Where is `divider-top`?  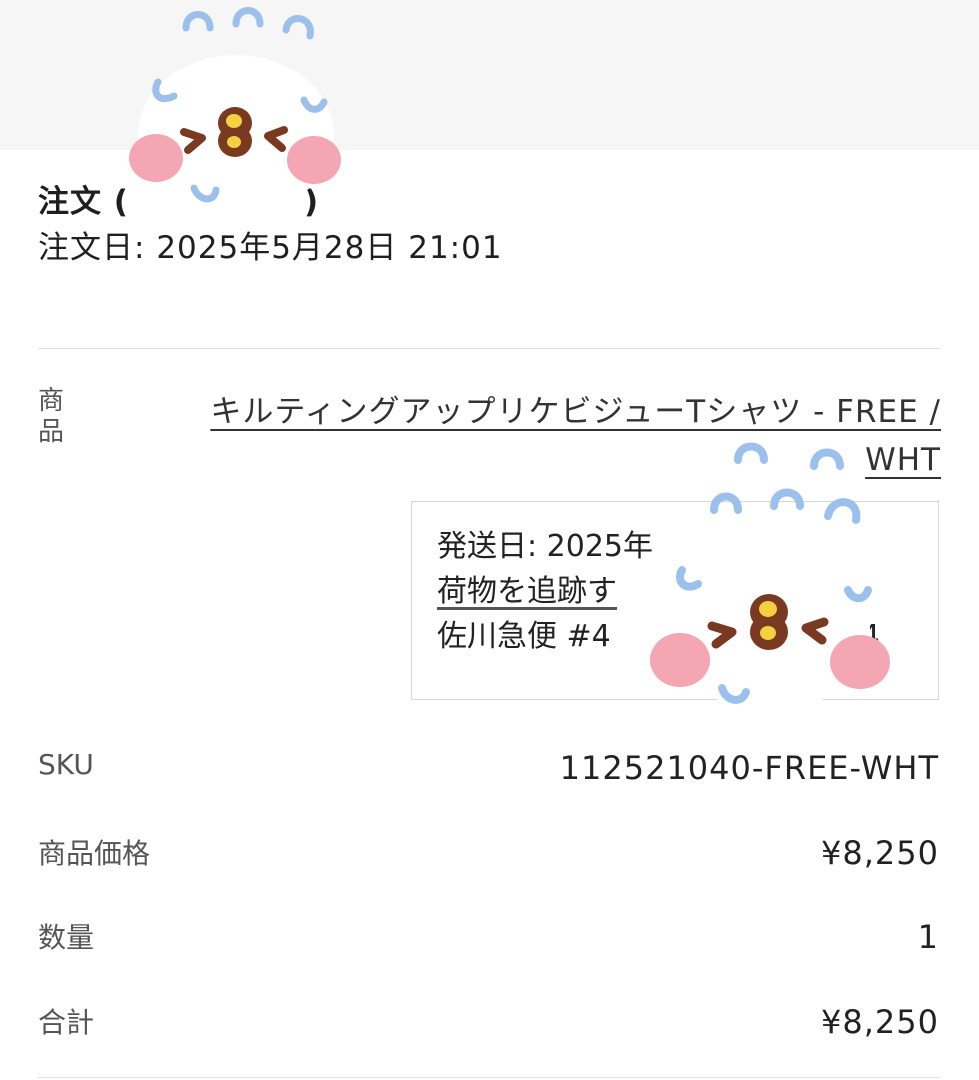 divider-top is located at coordinates (489, 348).